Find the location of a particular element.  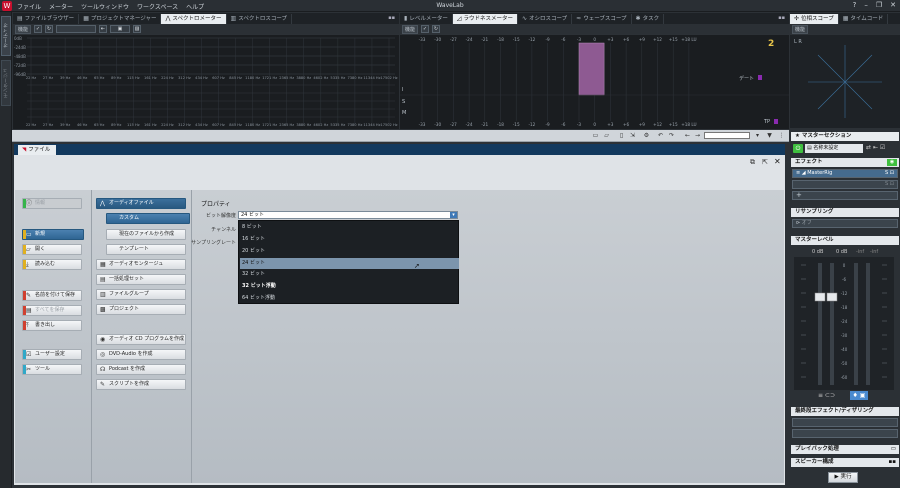

open-folder-icon: ▱ is located at coordinates (606, 135).